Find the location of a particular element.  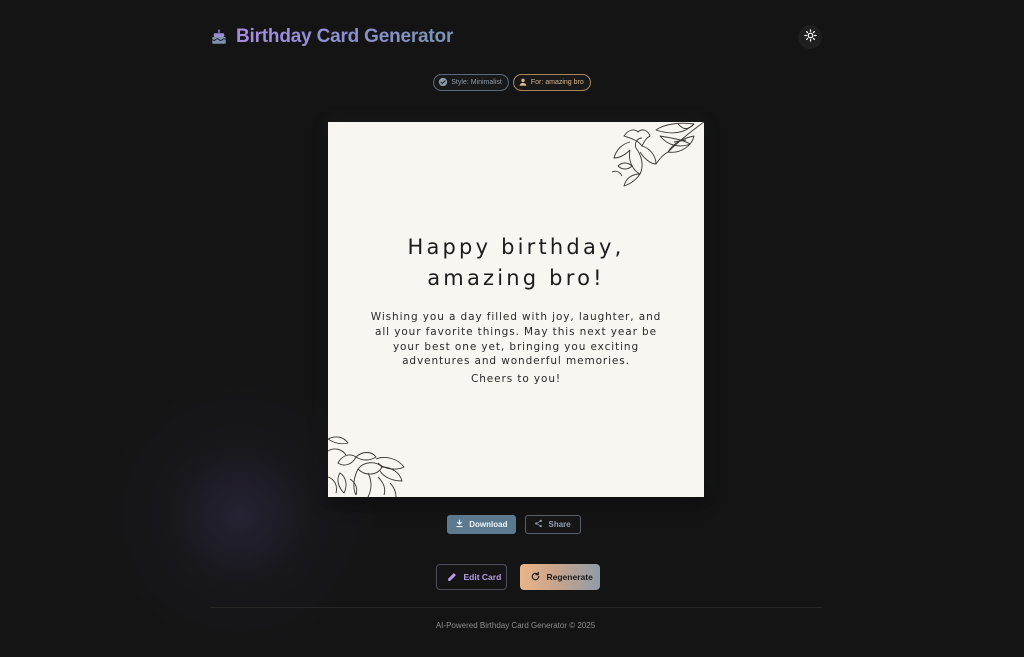

card-heading-line2: amazing bro! is located at coordinates (516, 278).